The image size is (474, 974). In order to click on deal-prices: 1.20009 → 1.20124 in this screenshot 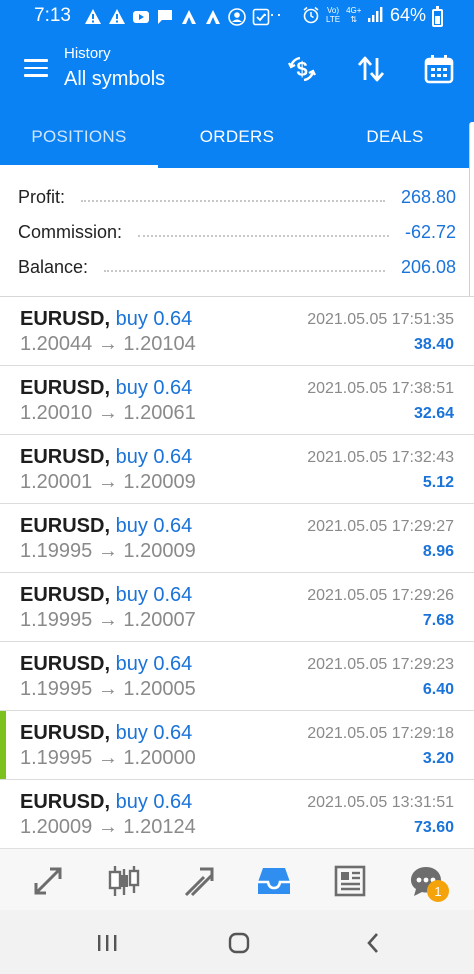, I will do `click(108, 827)`.